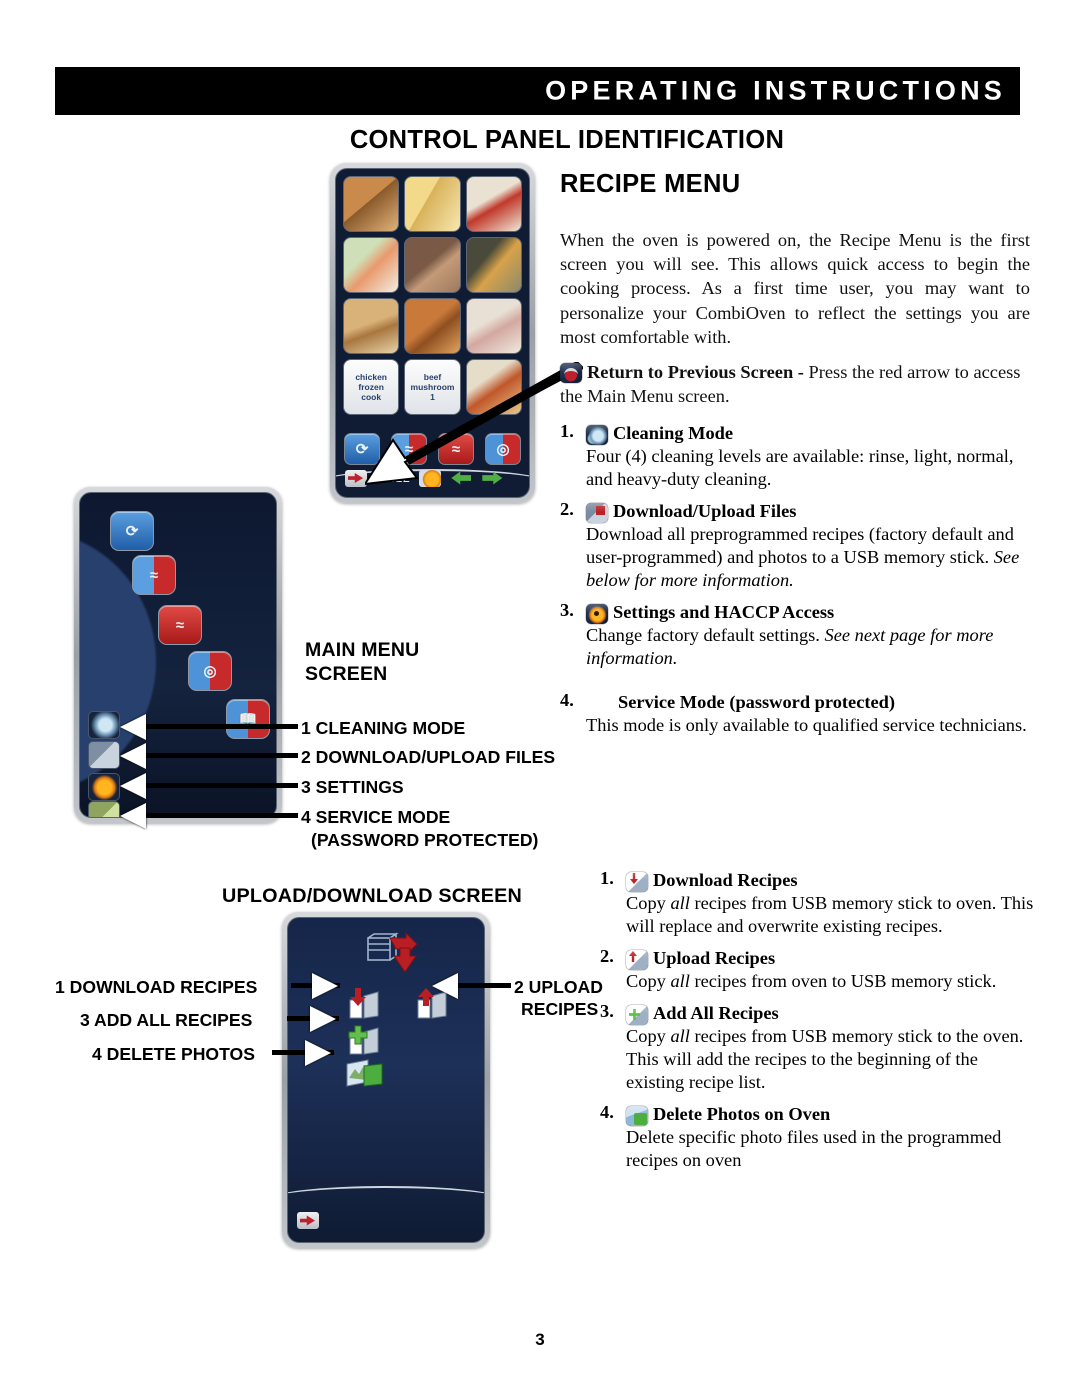  What do you see at coordinates (493, 326) in the screenshot?
I see `recipe-tile-sliced-pork` at bounding box center [493, 326].